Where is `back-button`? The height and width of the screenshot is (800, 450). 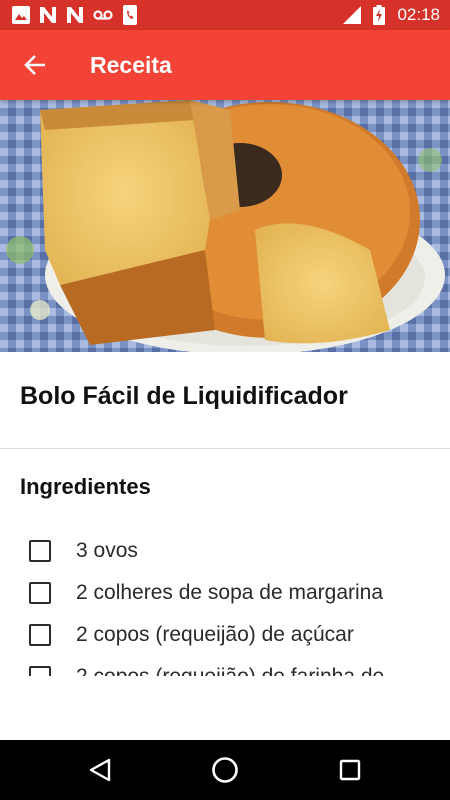
back-button is located at coordinates (35, 65).